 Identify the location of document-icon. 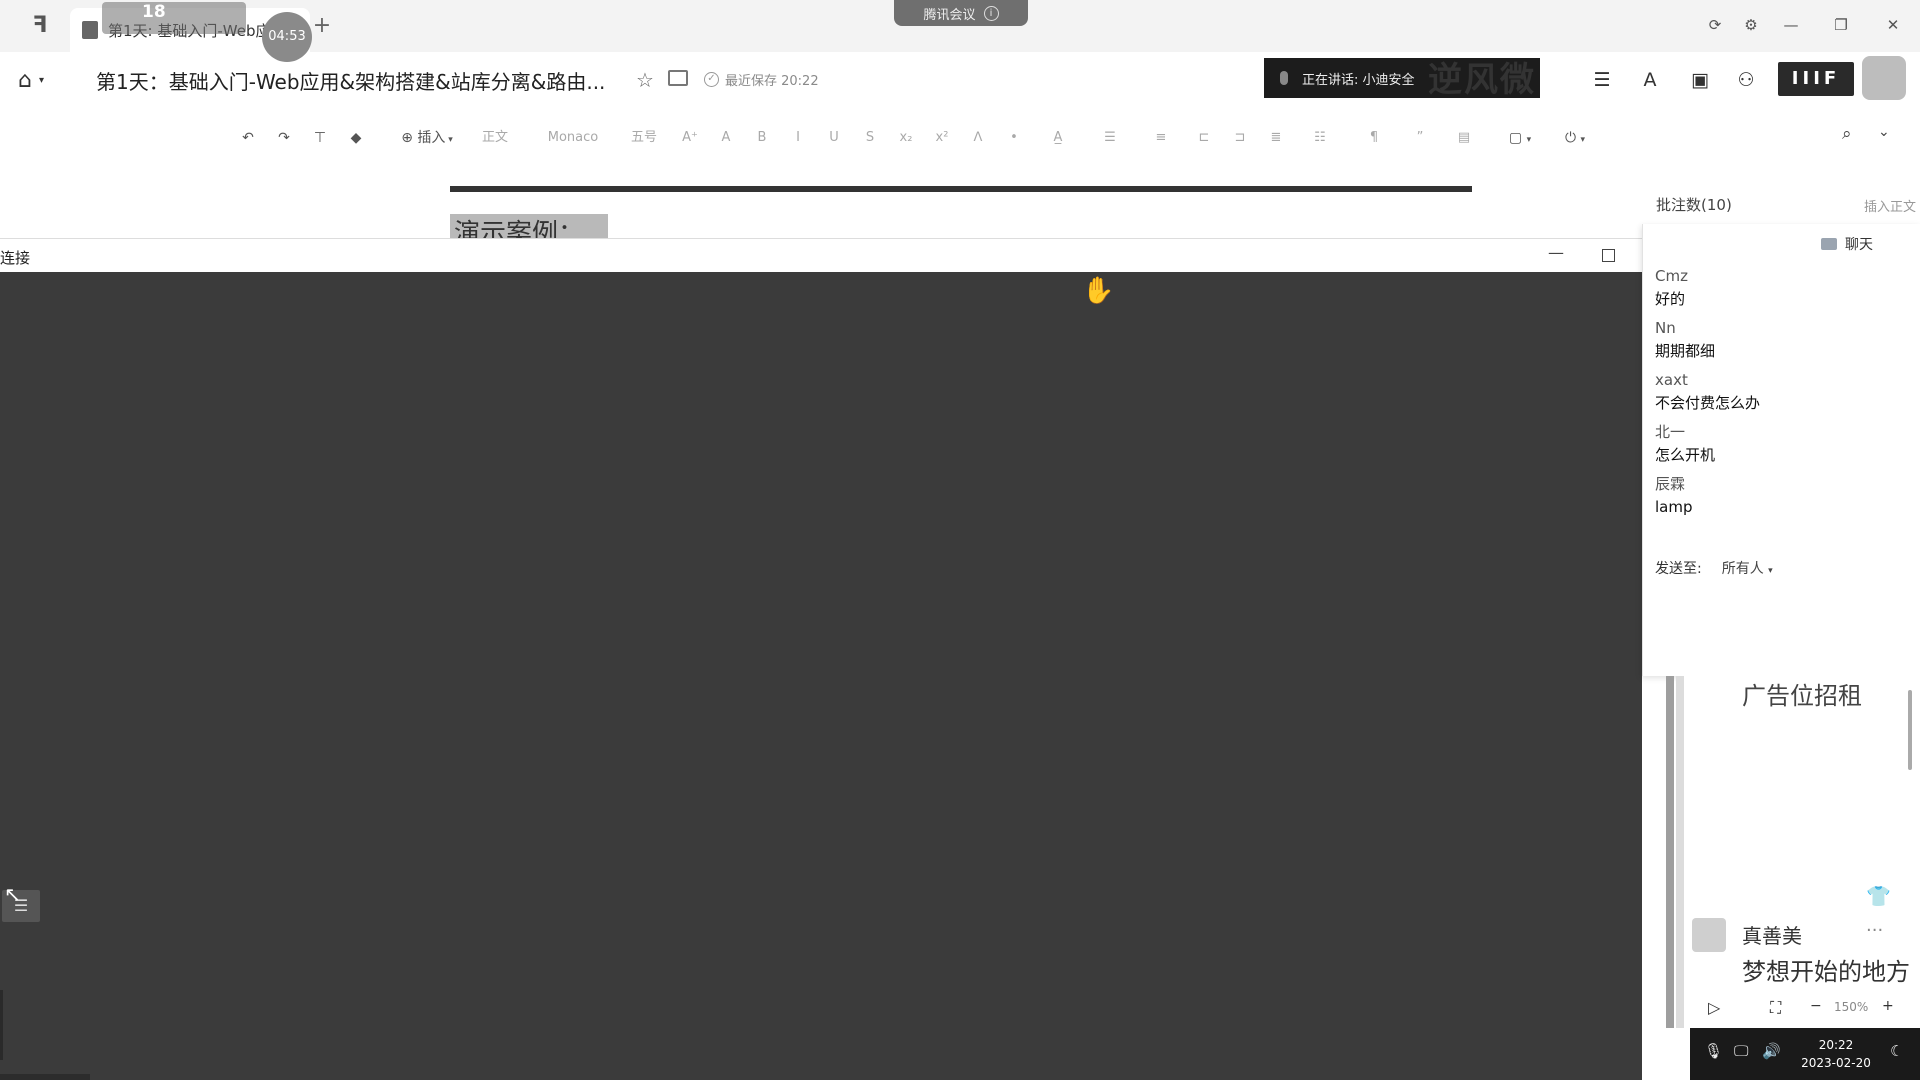
(90, 30).